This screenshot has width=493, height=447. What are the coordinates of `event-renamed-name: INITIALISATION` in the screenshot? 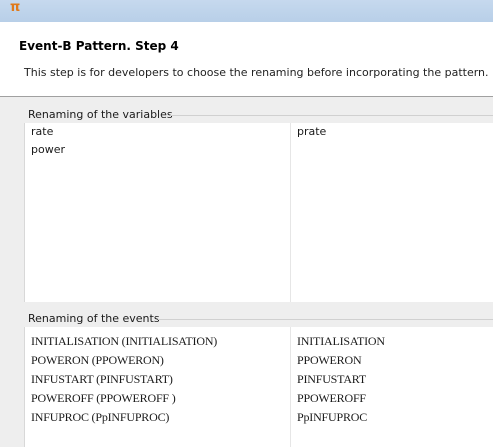 It's located at (341, 341).